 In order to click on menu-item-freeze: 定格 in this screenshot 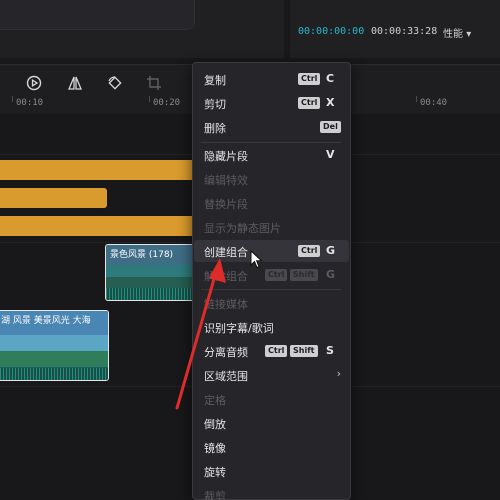, I will do `click(271, 399)`.